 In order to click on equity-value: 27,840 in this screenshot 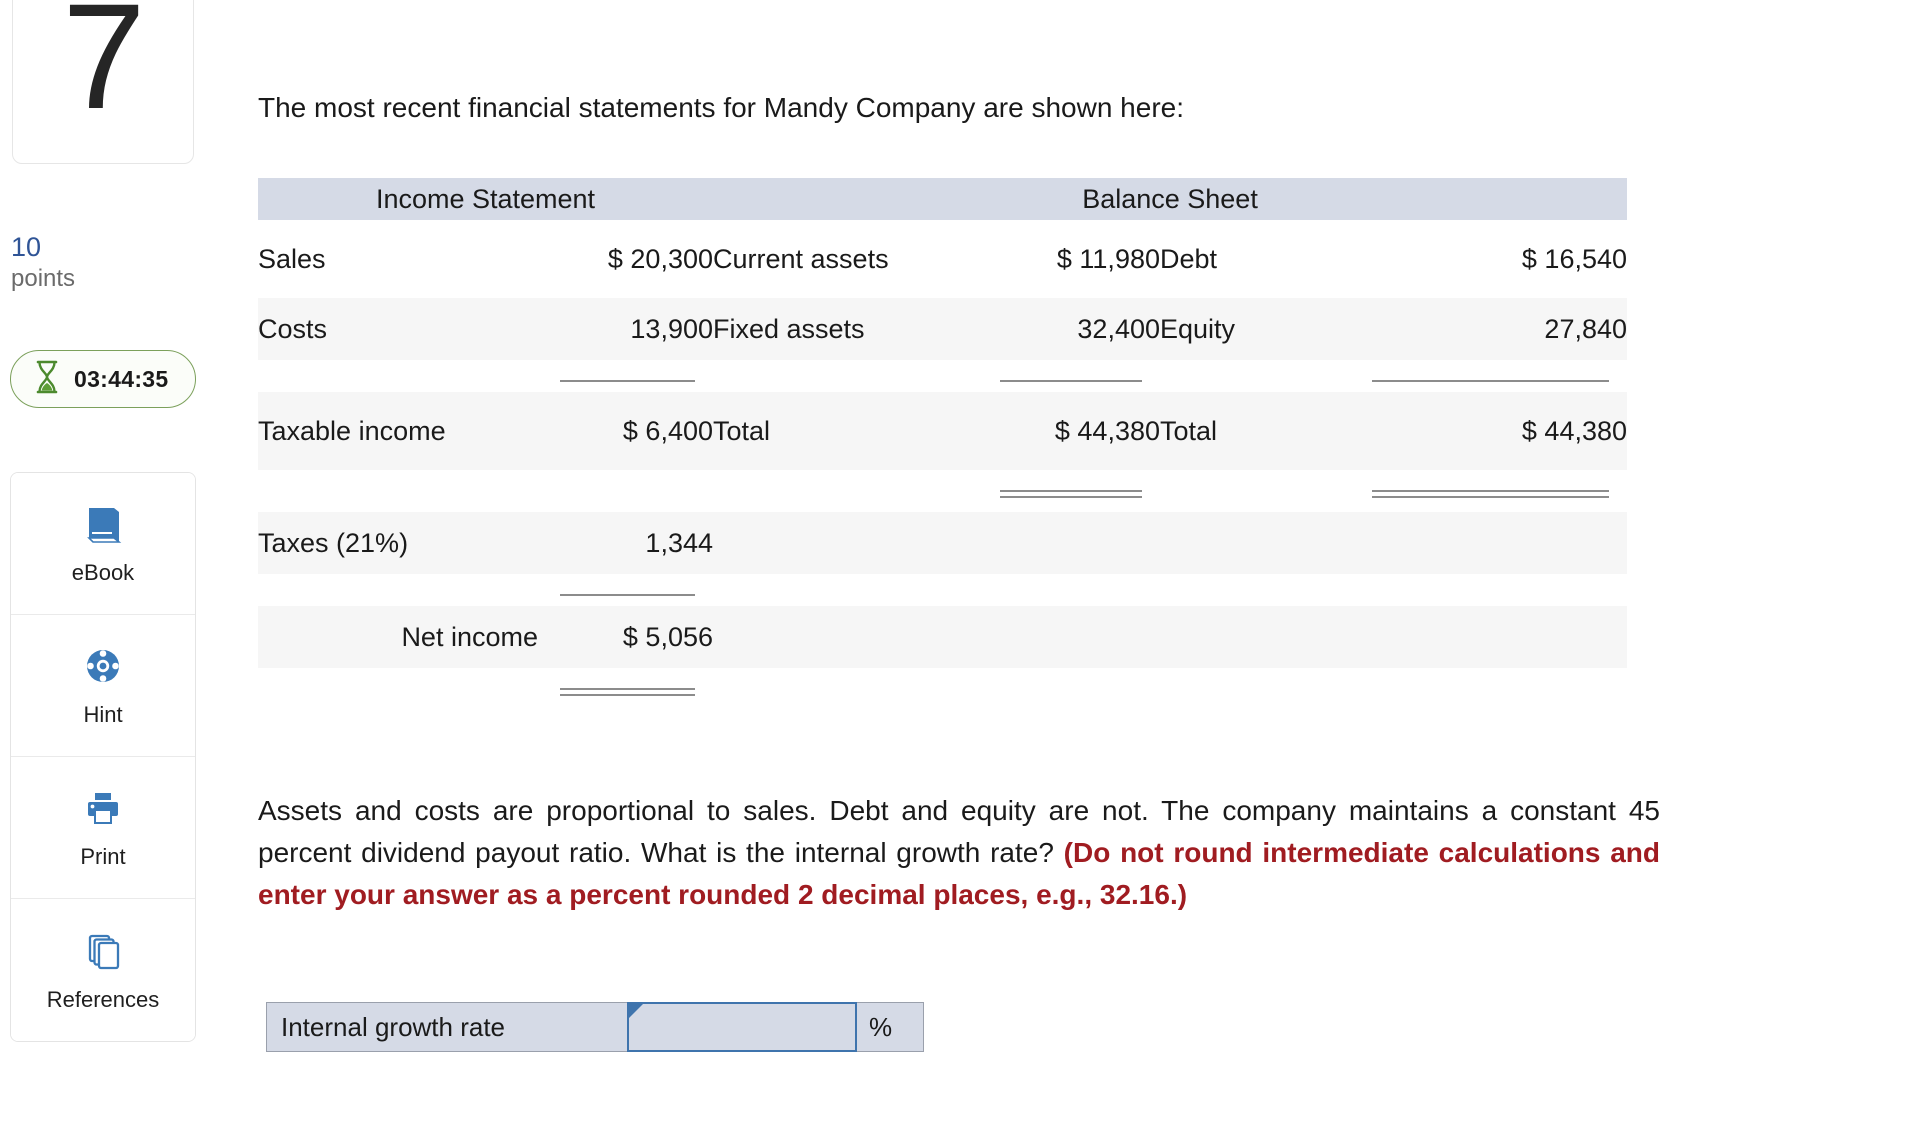, I will do `click(1586, 328)`.